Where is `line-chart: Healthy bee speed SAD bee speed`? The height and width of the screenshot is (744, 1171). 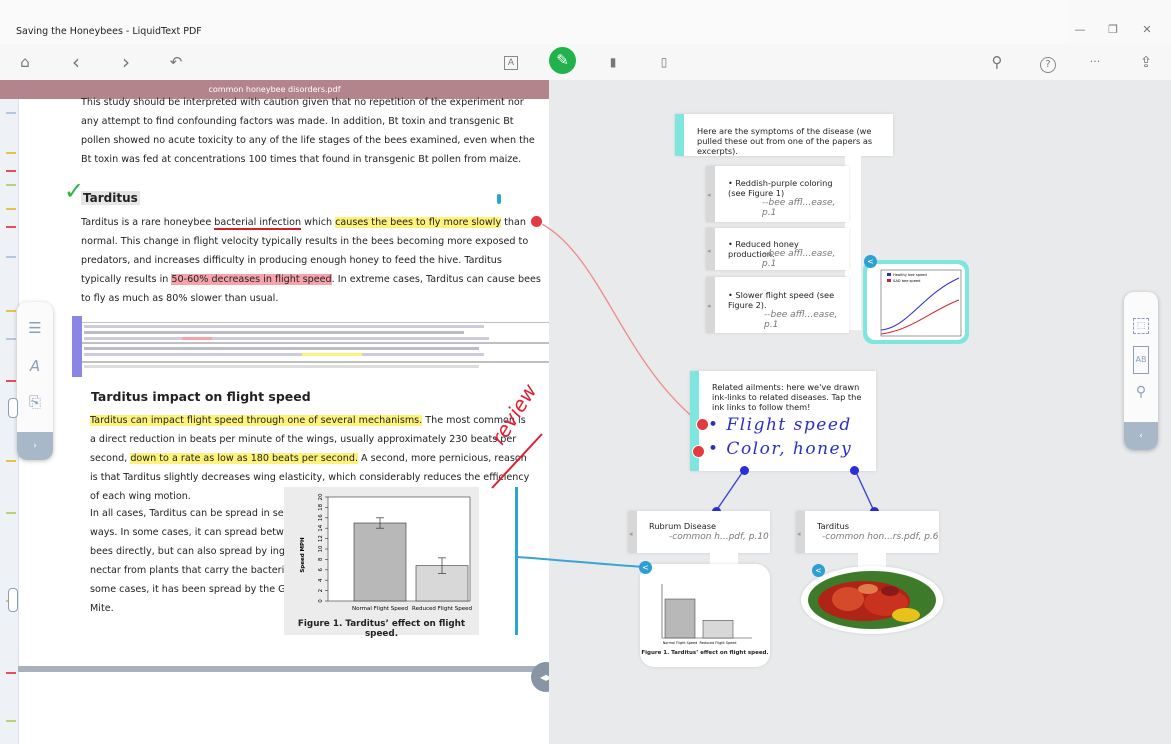
line-chart: Healthy bee speed SAD bee speed is located at coordinates (921, 303).